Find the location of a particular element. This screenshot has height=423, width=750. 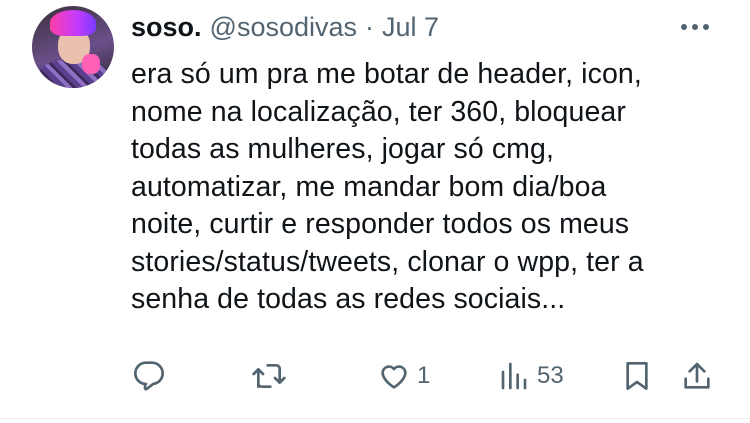

like-button: 1 is located at coordinates (403, 376).